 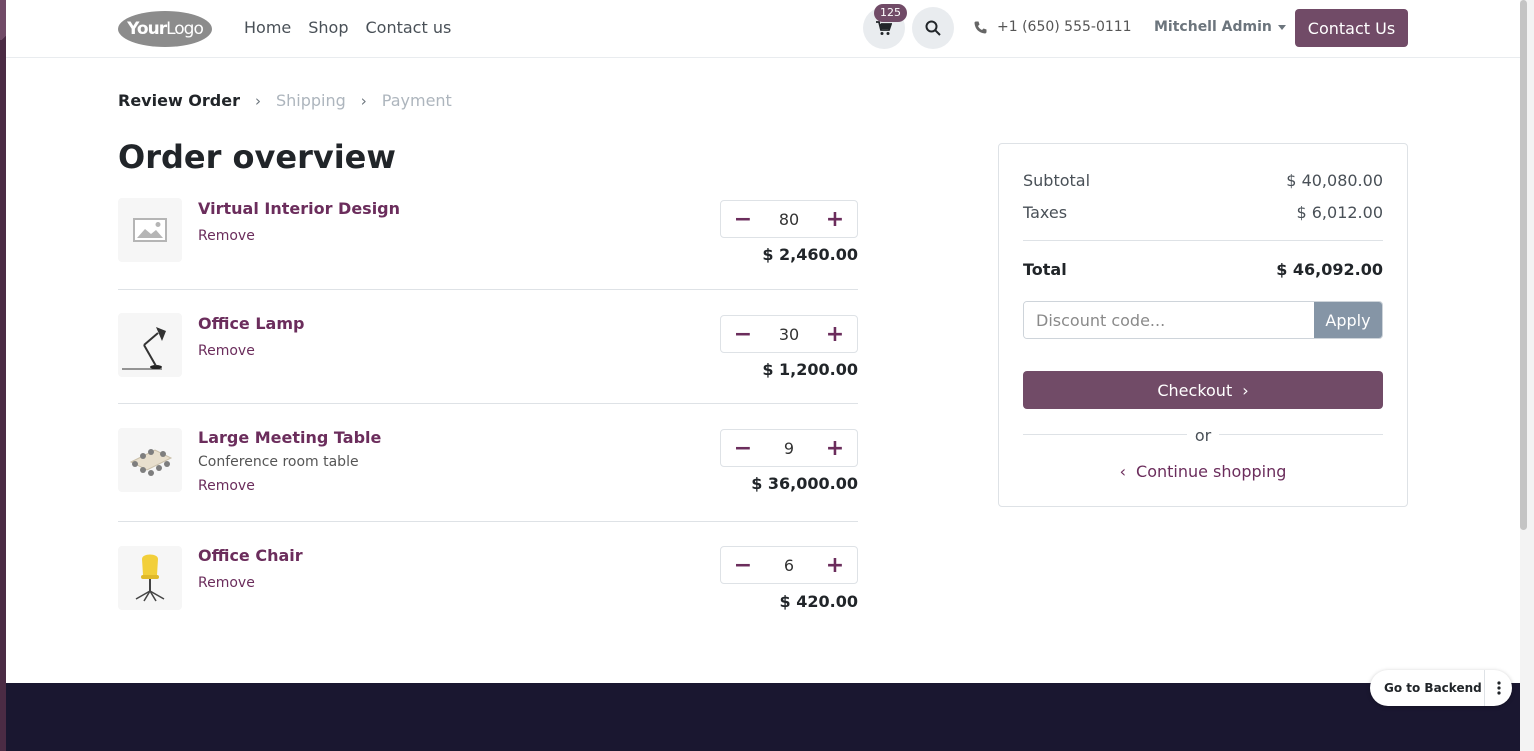 I want to click on more-options-button, so click(x=1498, y=688).